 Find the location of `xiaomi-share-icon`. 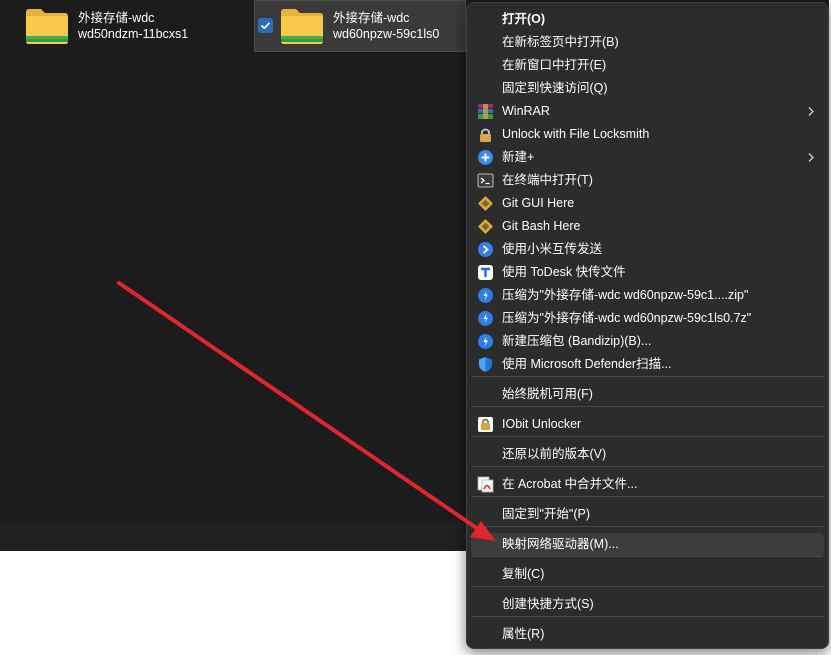

xiaomi-share-icon is located at coordinates (485, 249).